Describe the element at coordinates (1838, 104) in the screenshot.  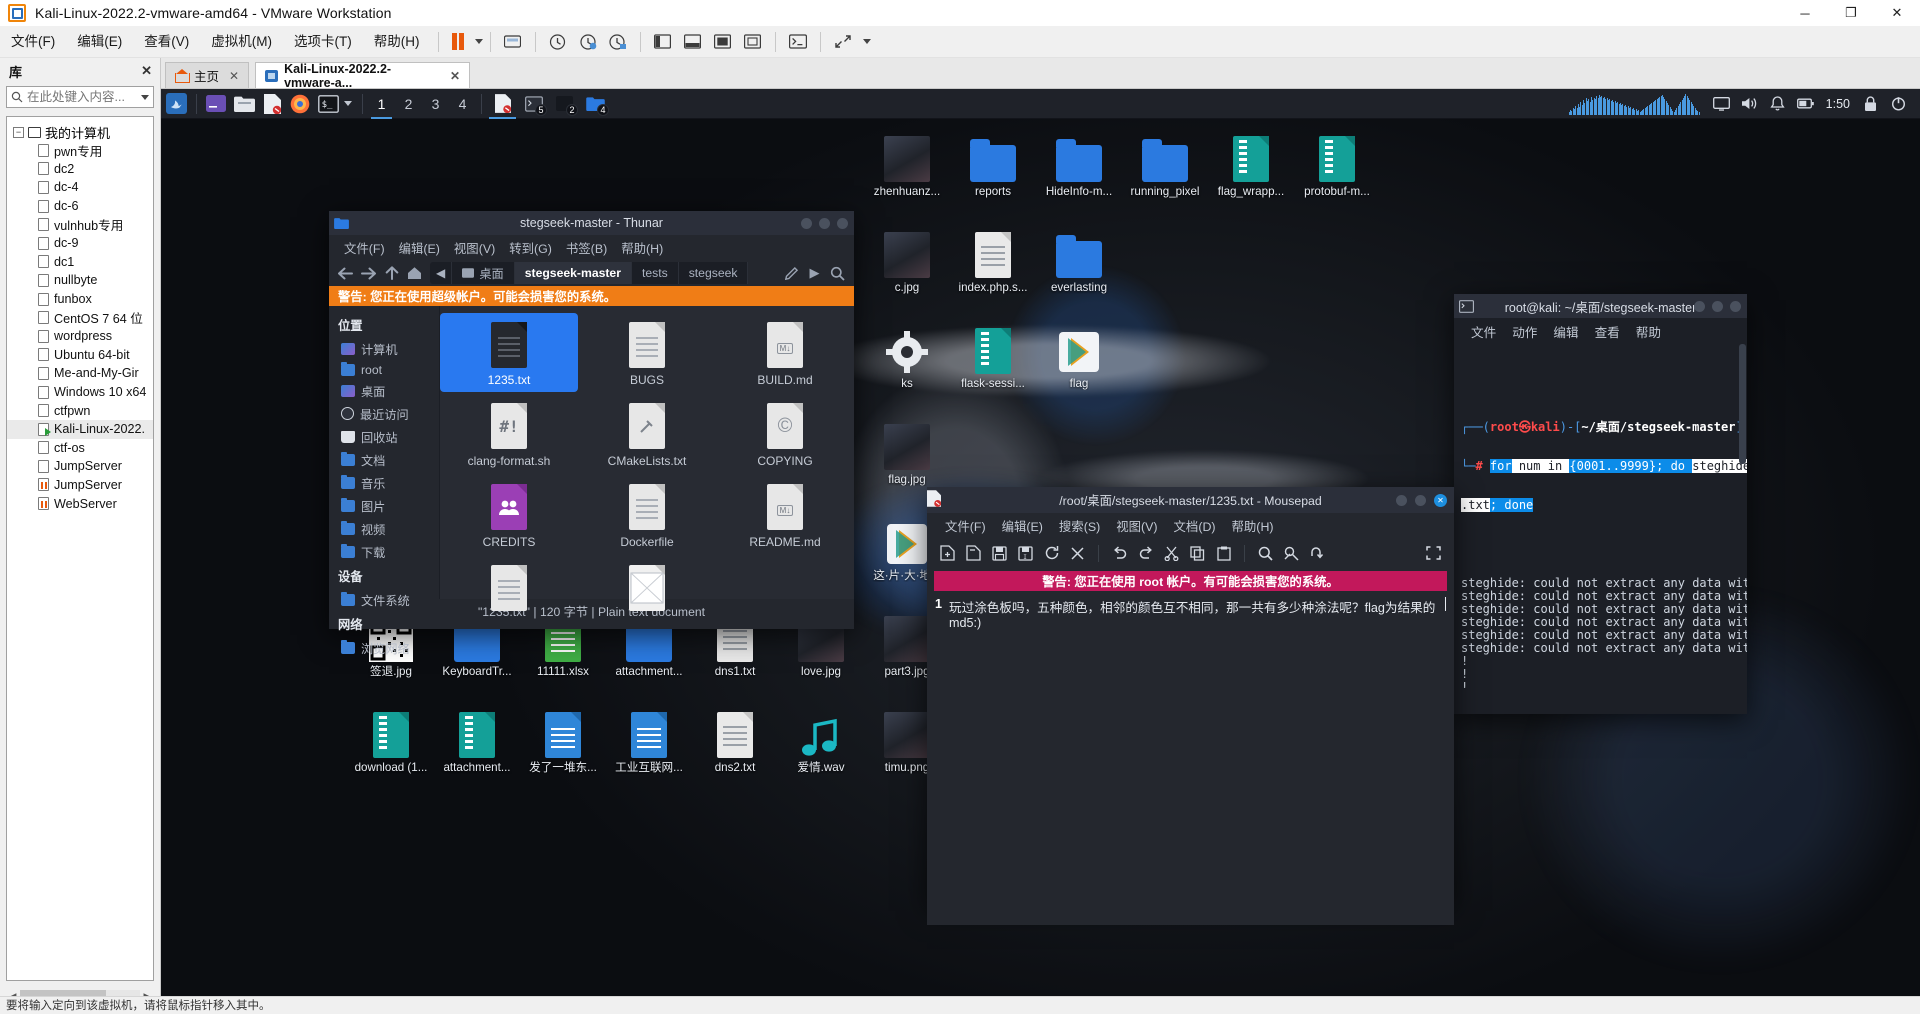
I see `clock: 1:50` at that location.